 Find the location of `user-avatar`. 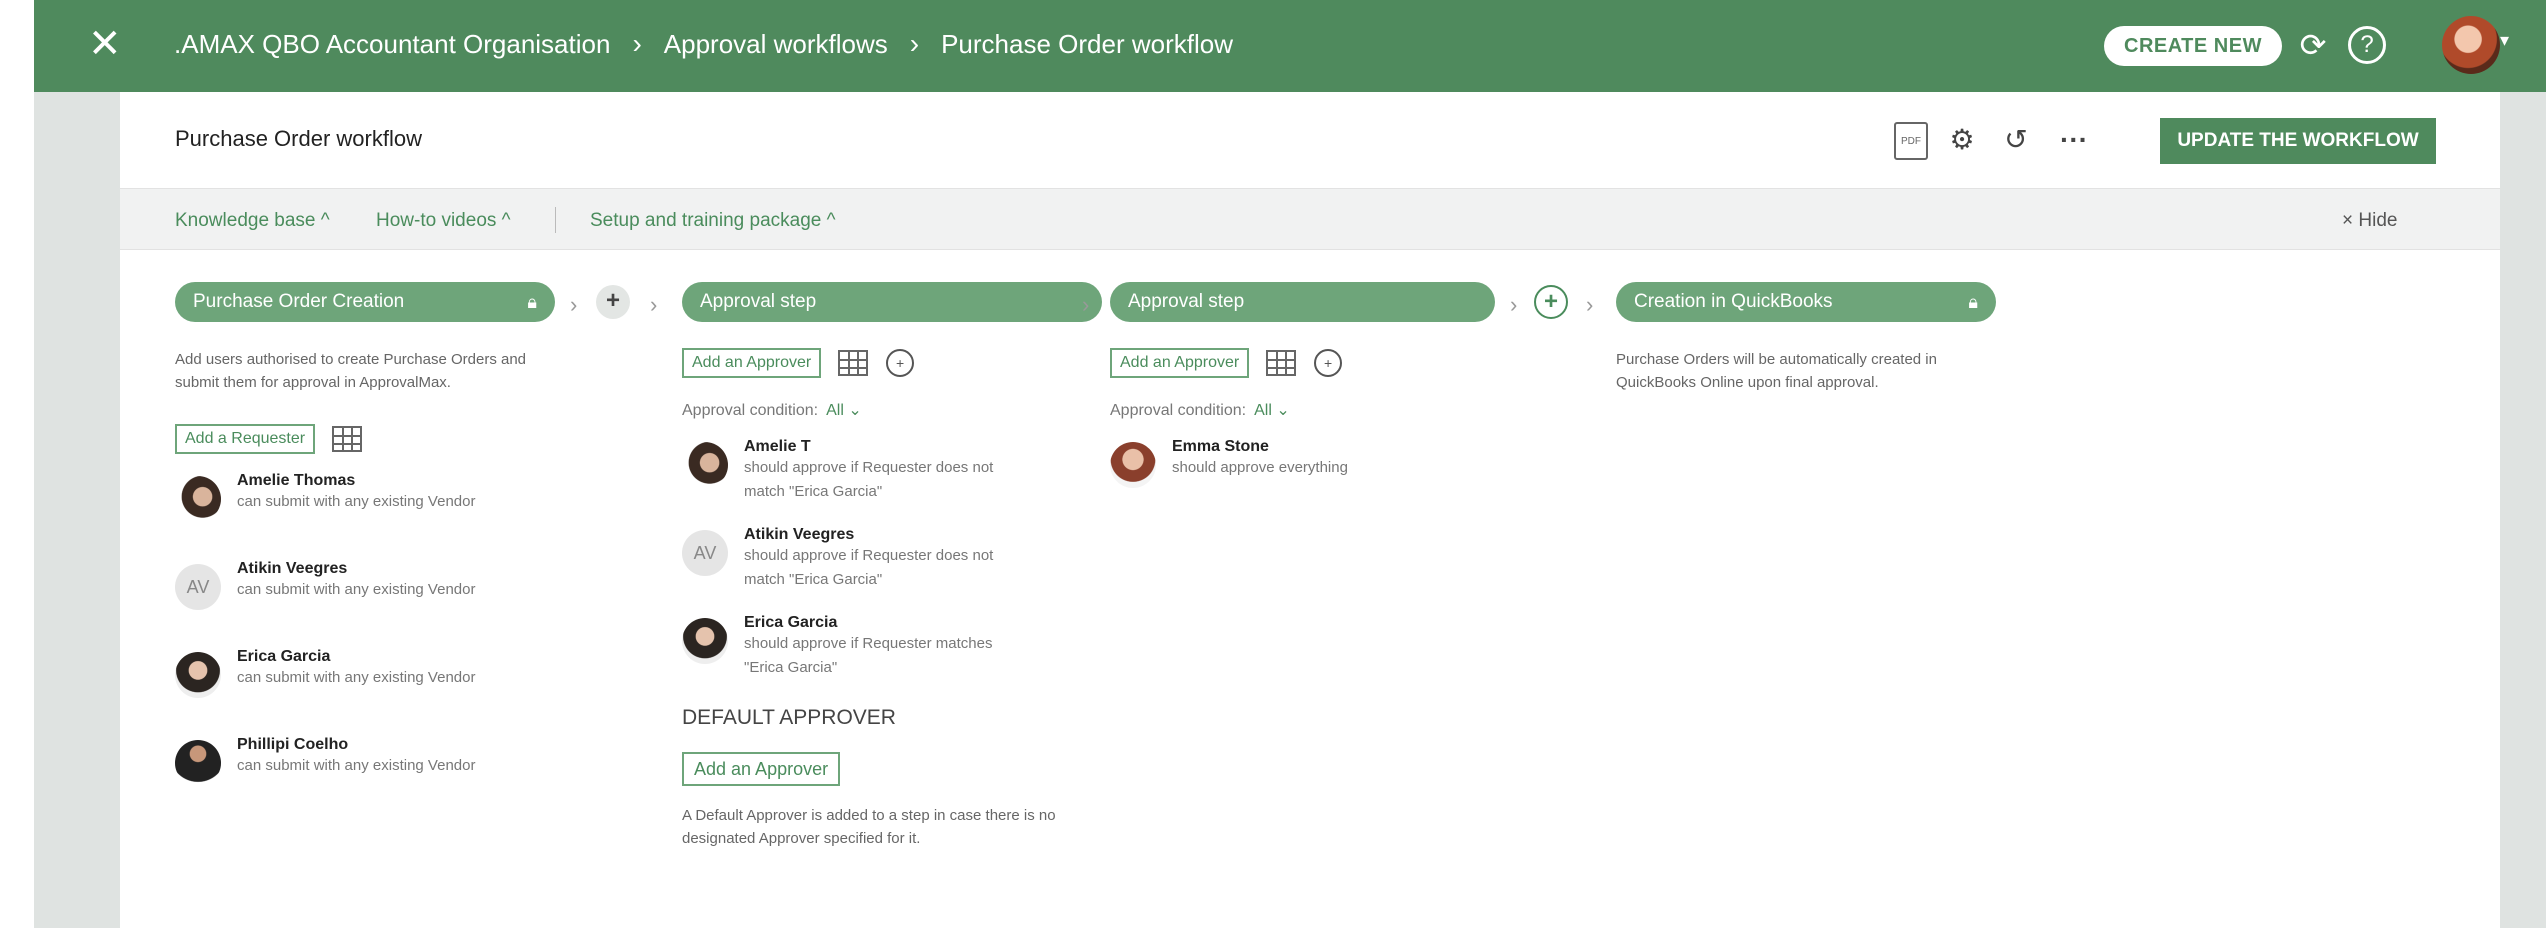

user-avatar is located at coordinates (2471, 45).